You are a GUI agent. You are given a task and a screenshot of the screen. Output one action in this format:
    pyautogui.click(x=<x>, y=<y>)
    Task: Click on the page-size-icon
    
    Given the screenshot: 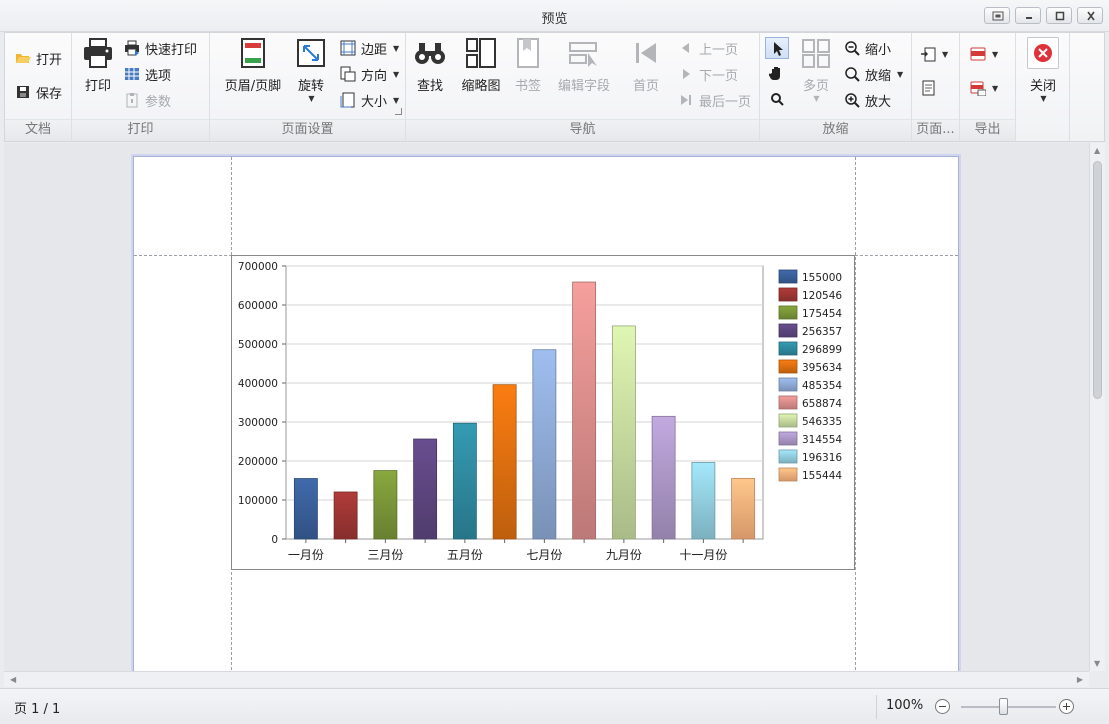 What is the action you would take?
    pyautogui.click(x=348, y=100)
    